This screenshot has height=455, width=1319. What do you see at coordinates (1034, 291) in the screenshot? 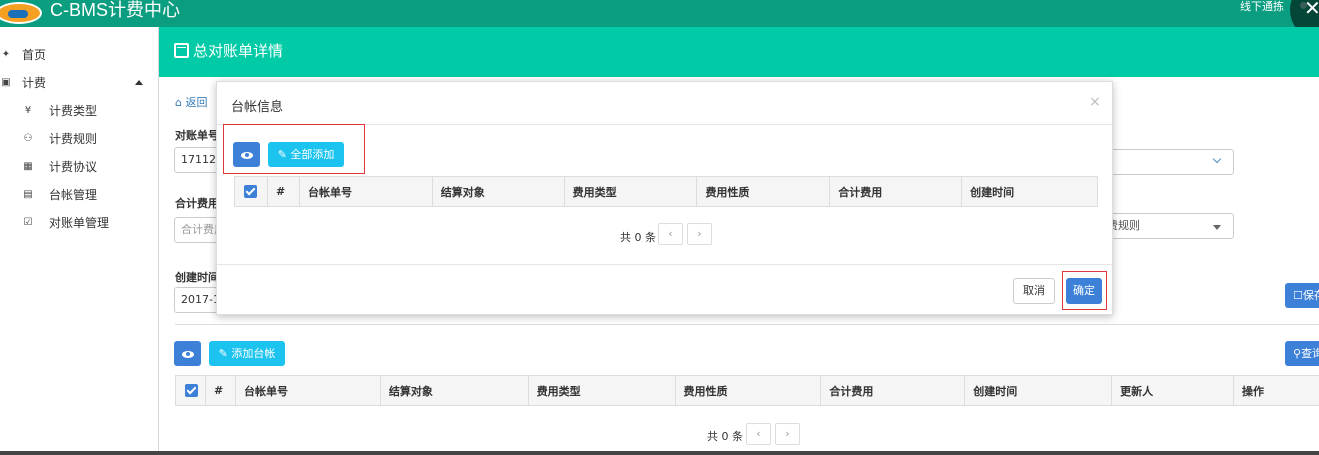
I see `cancel-button: 取消` at bounding box center [1034, 291].